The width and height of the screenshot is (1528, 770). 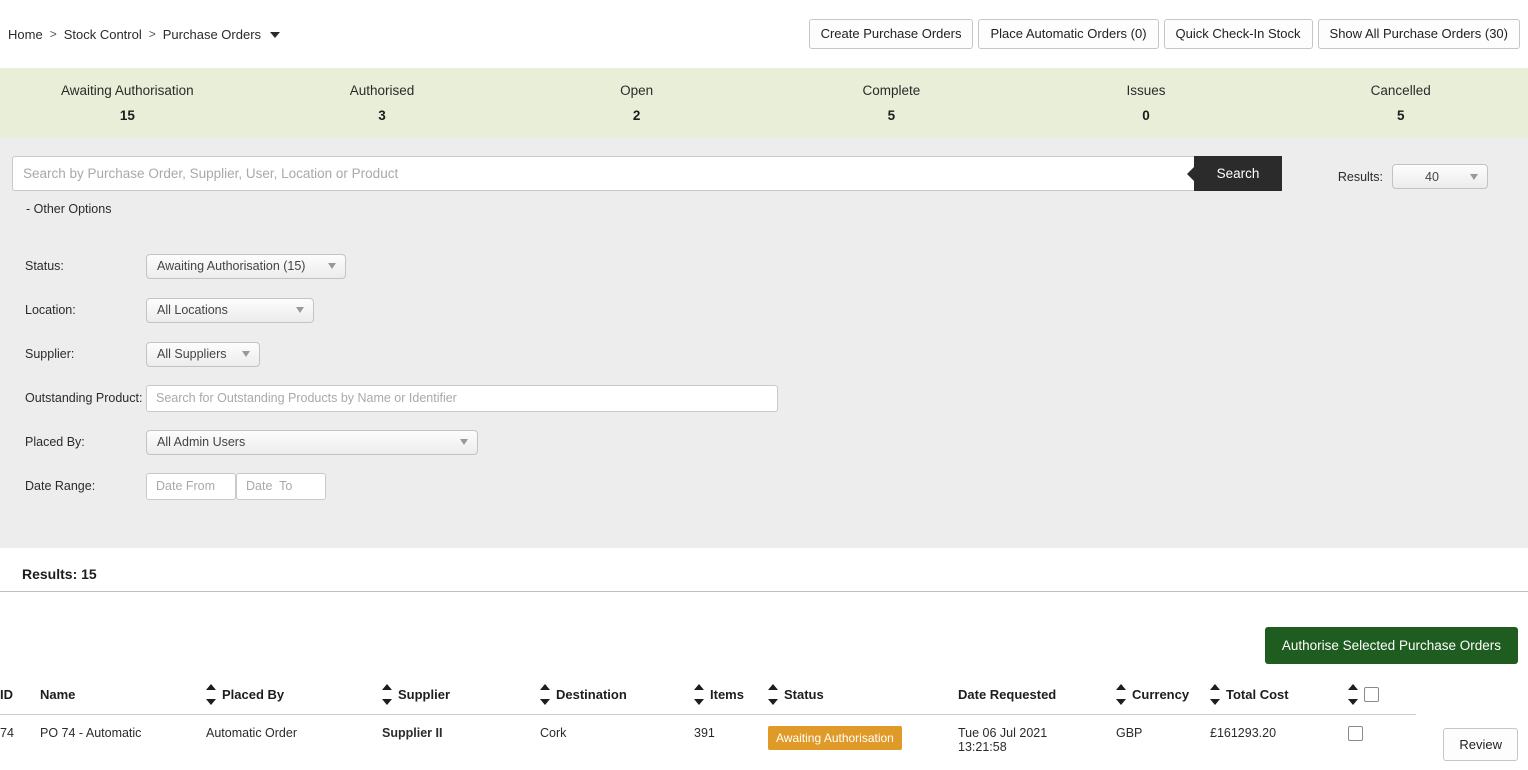 What do you see at coordinates (1418, 34) in the screenshot?
I see `show-all-purchase-orders-button: Show All Purchase Orders (30)` at bounding box center [1418, 34].